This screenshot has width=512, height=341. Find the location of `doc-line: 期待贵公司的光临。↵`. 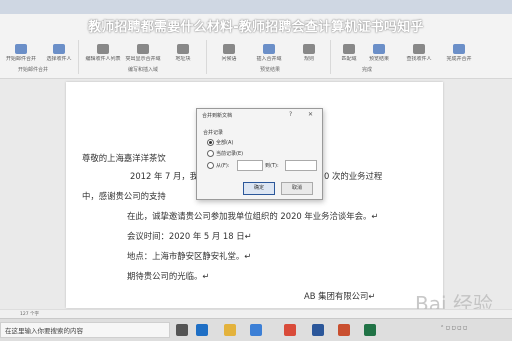

doc-line: 期待贵公司的光临。↵ is located at coordinates (168, 276).